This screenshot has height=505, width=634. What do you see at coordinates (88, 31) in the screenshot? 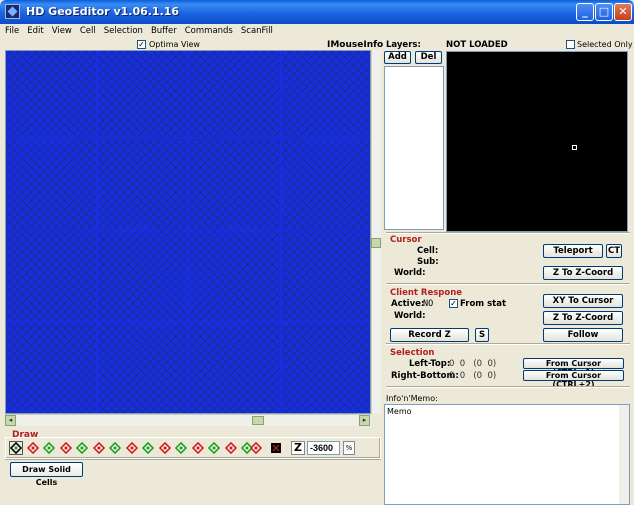
I see `menu-cell: Cell` at bounding box center [88, 31].